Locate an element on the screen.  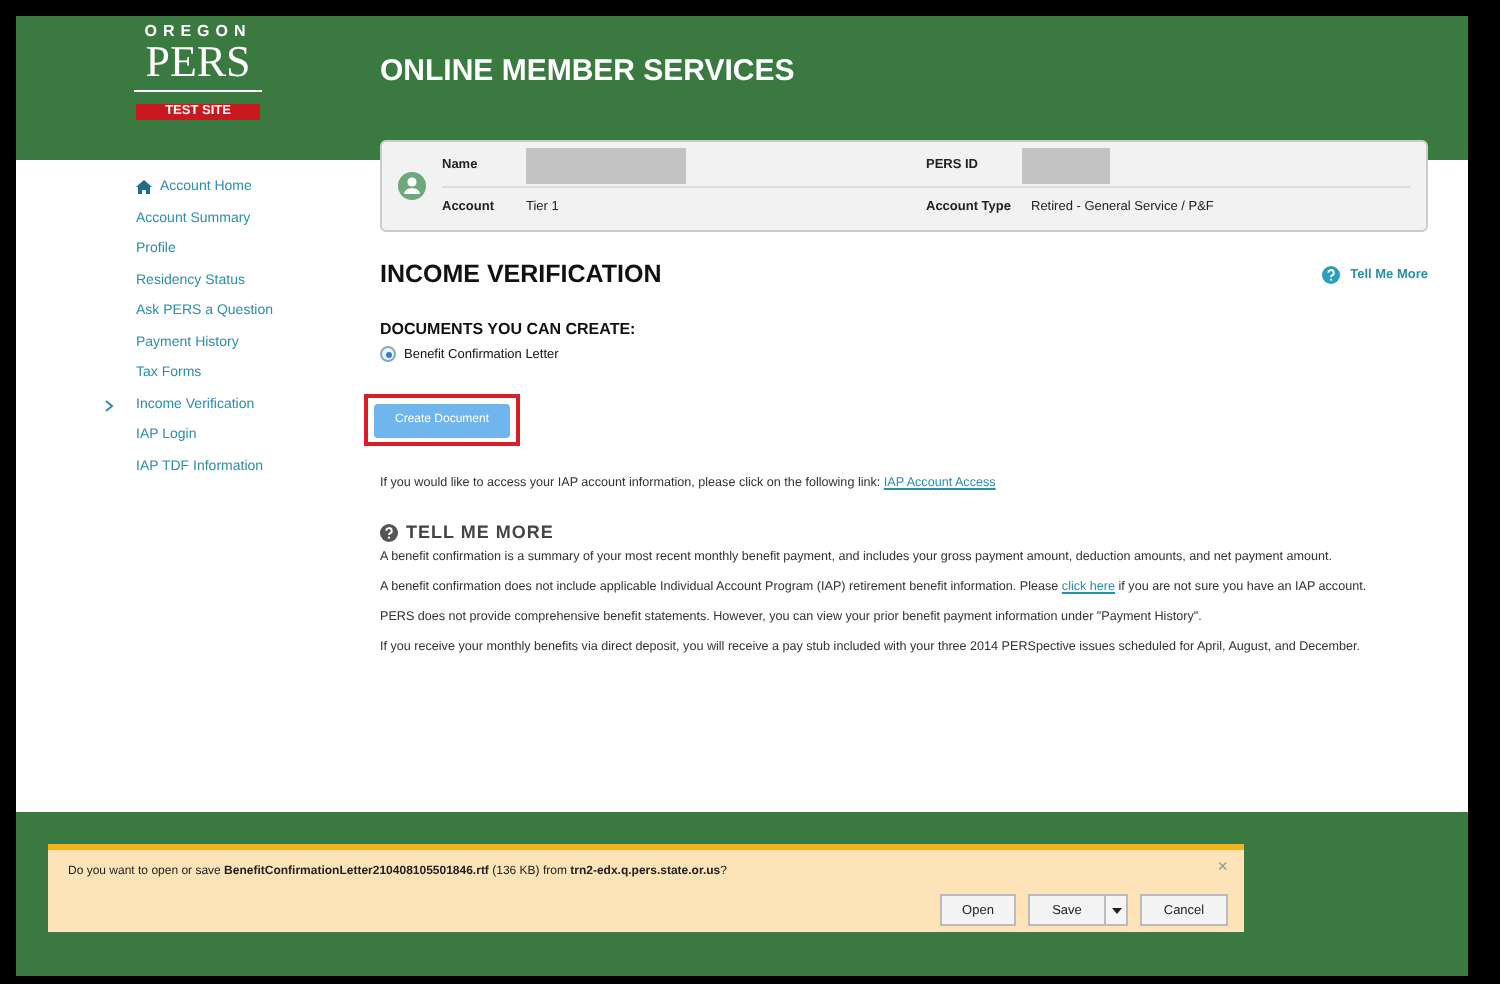
logo-text: PERS is located at coordinates (198, 66).